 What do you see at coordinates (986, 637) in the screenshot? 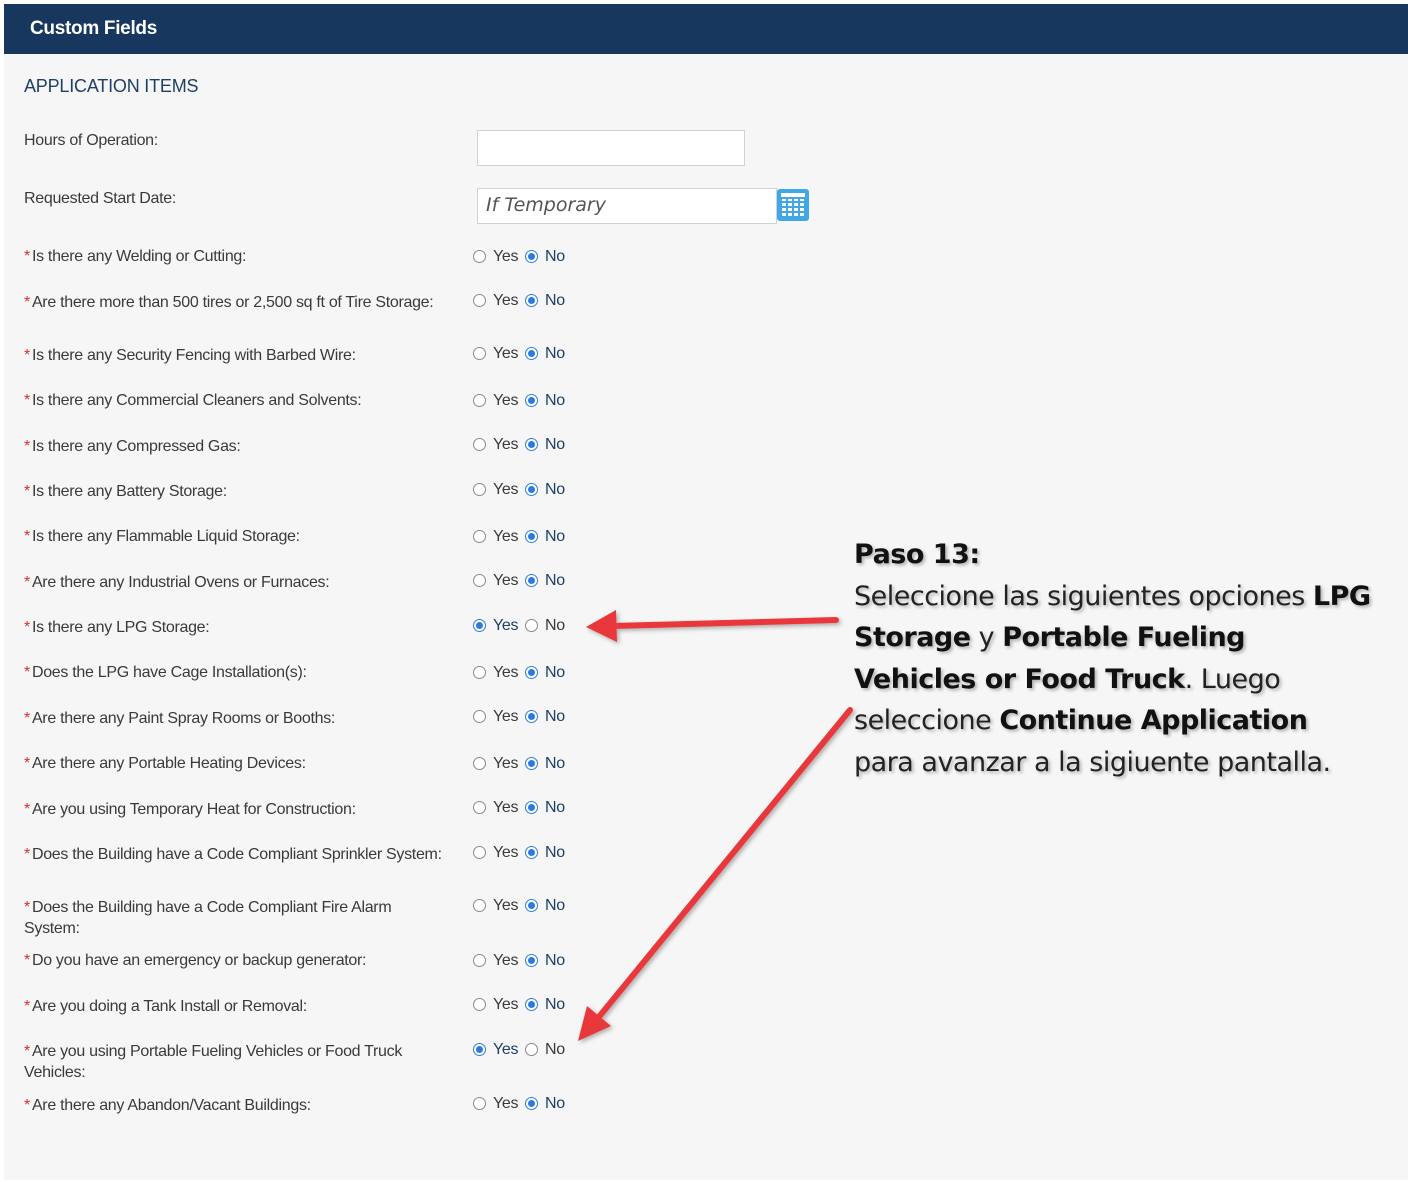
I see `annotation-text-2: y` at bounding box center [986, 637].